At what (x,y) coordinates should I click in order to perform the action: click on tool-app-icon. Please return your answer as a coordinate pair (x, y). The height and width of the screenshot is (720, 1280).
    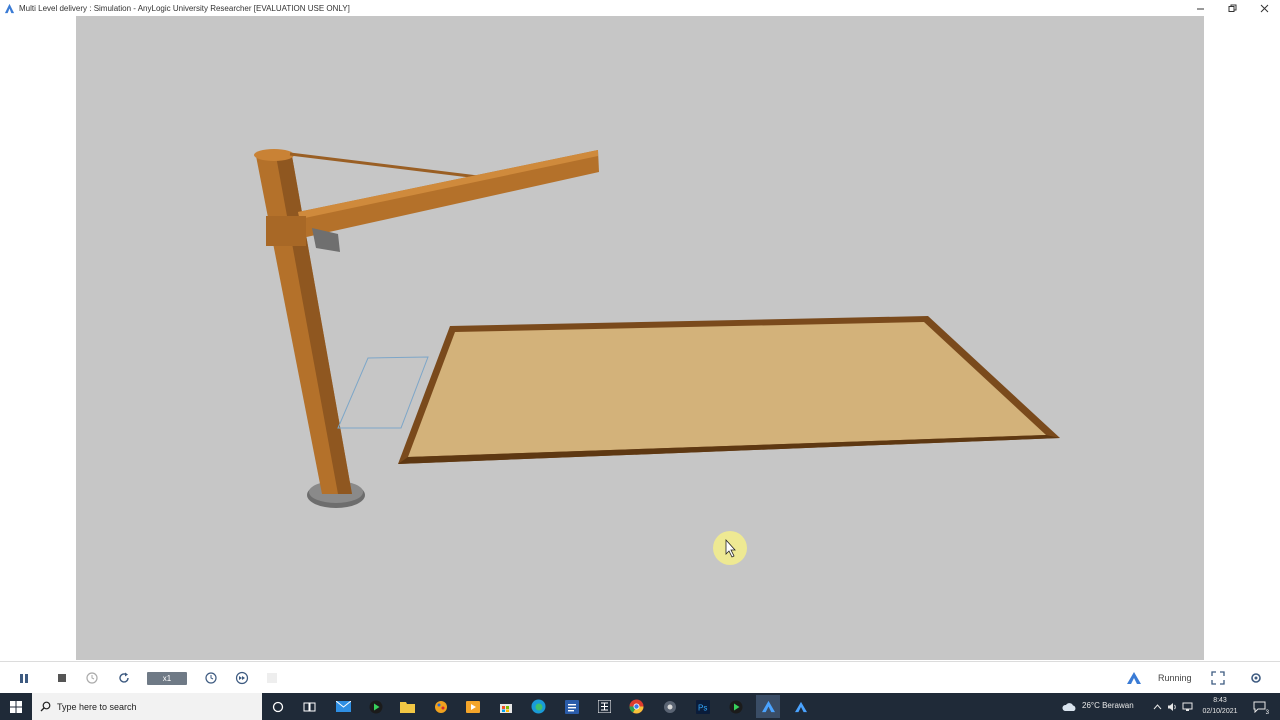
    Looking at the image, I should click on (669, 706).